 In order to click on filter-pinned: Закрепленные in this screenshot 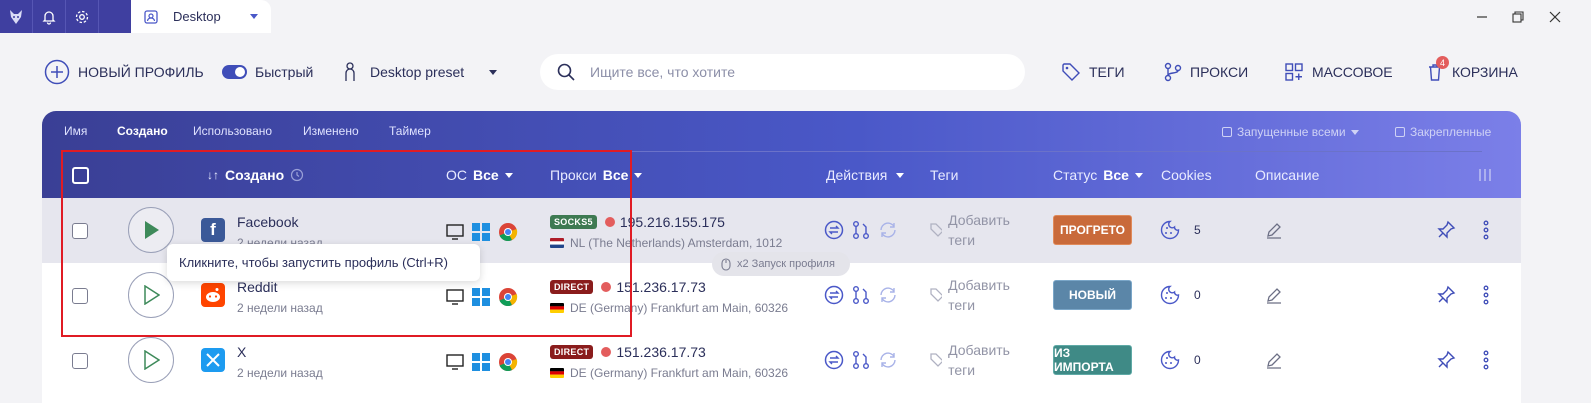, I will do `click(1443, 132)`.